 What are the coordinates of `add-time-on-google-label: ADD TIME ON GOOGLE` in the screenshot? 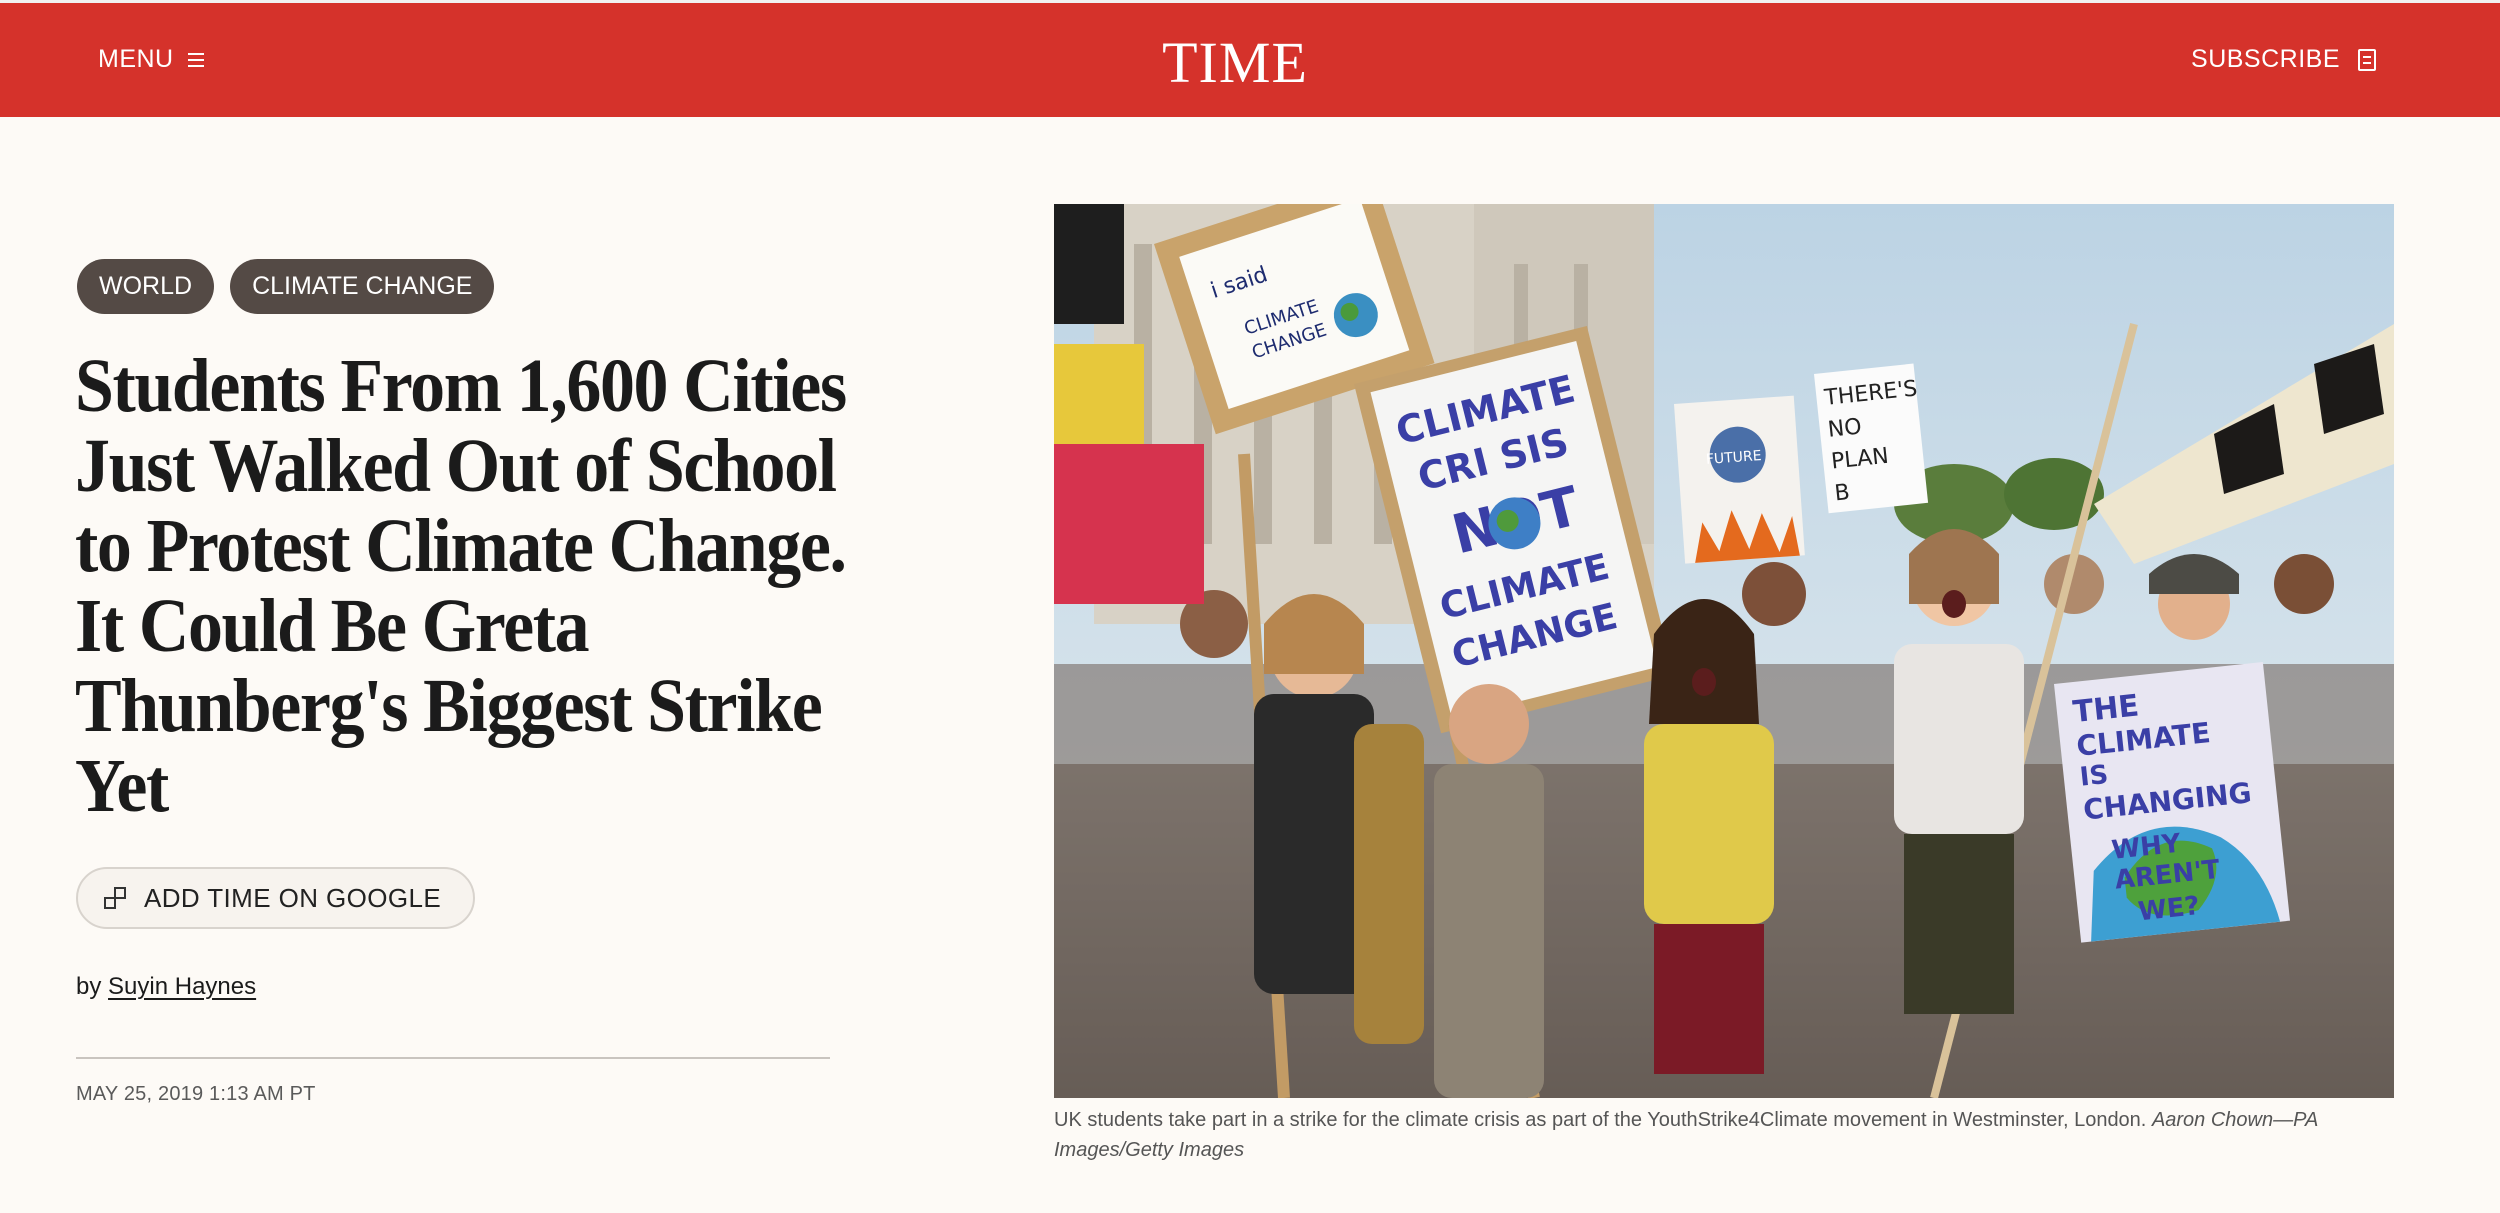 It's located at (293, 897).